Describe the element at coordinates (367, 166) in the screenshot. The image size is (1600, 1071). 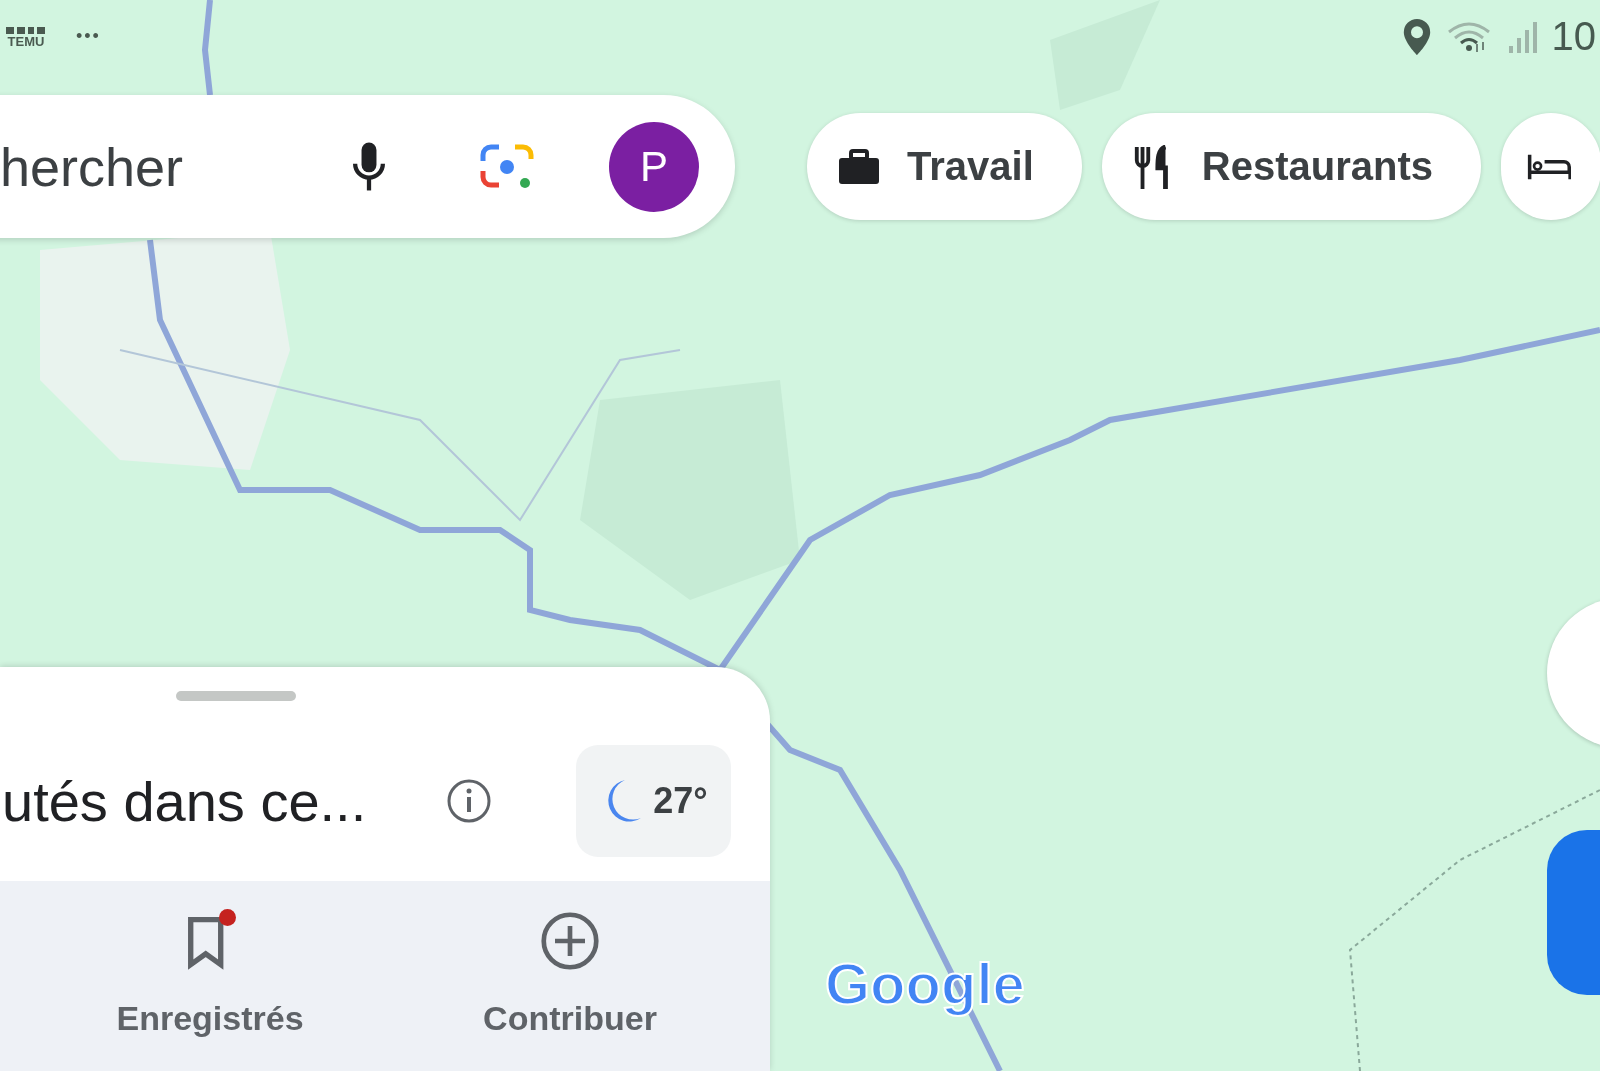
I see `search-bar: hercher P` at that location.